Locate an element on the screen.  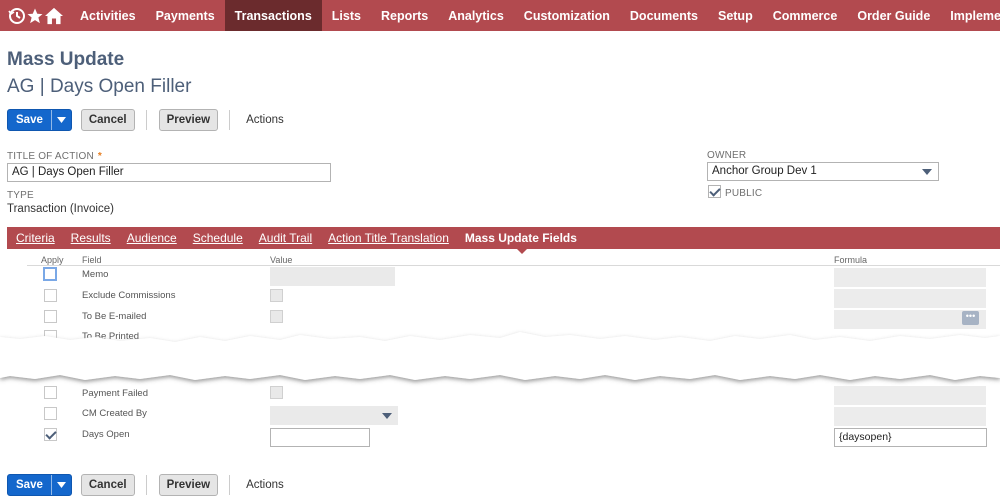
public-checkbox is located at coordinates (714, 191).